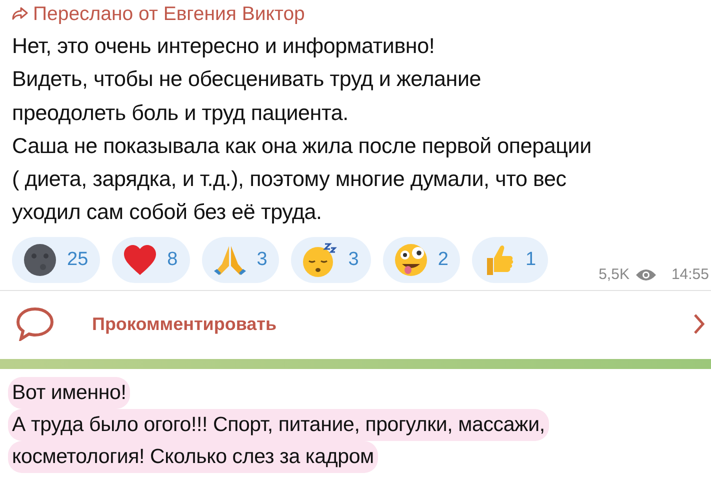 This screenshot has height=485, width=711. What do you see at coordinates (614, 274) in the screenshot?
I see `view-count: 5,5K` at bounding box center [614, 274].